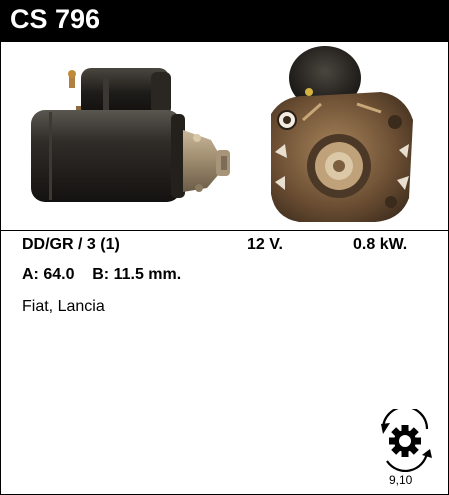 The image size is (449, 495). Describe the element at coordinates (342, 134) in the screenshot. I see `starter-motor-front-view` at that location.